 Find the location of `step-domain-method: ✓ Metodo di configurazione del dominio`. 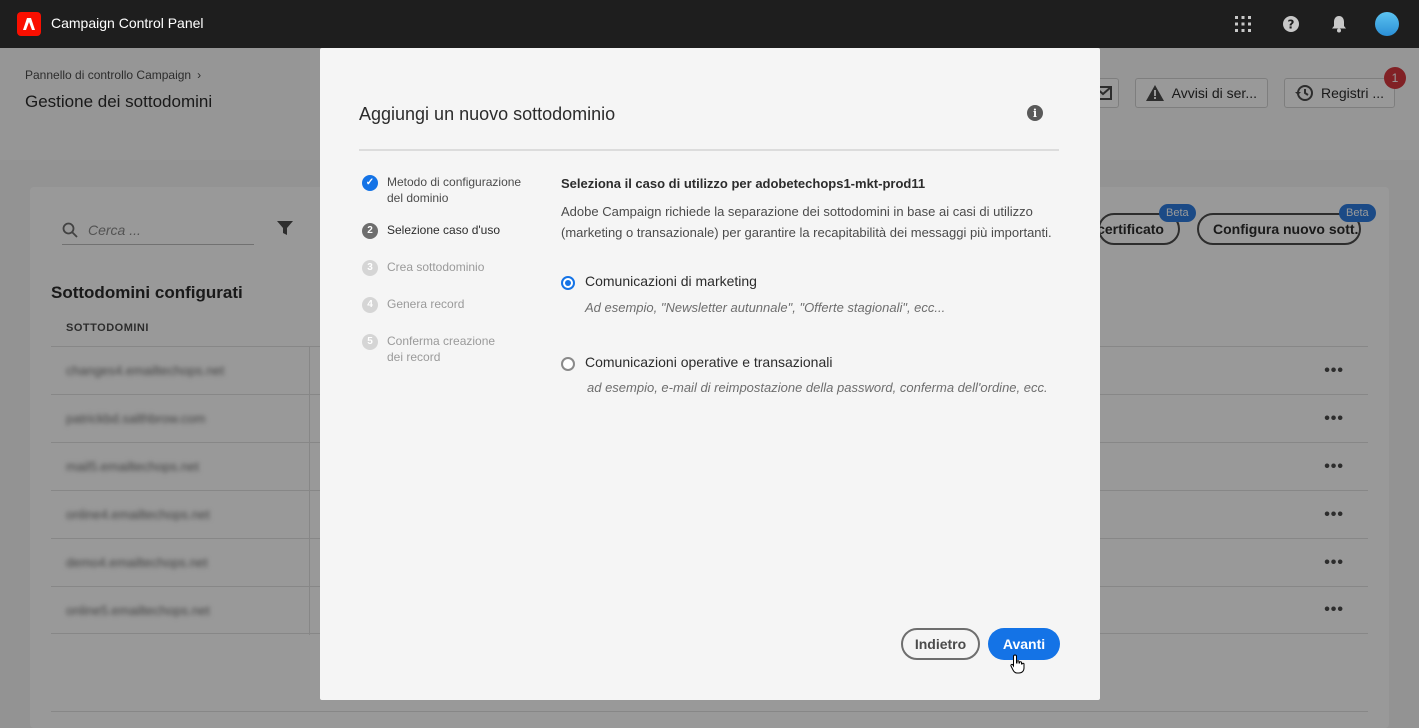

step-domain-method: ✓ Metodo di configurazione del dominio is located at coordinates (447, 190).